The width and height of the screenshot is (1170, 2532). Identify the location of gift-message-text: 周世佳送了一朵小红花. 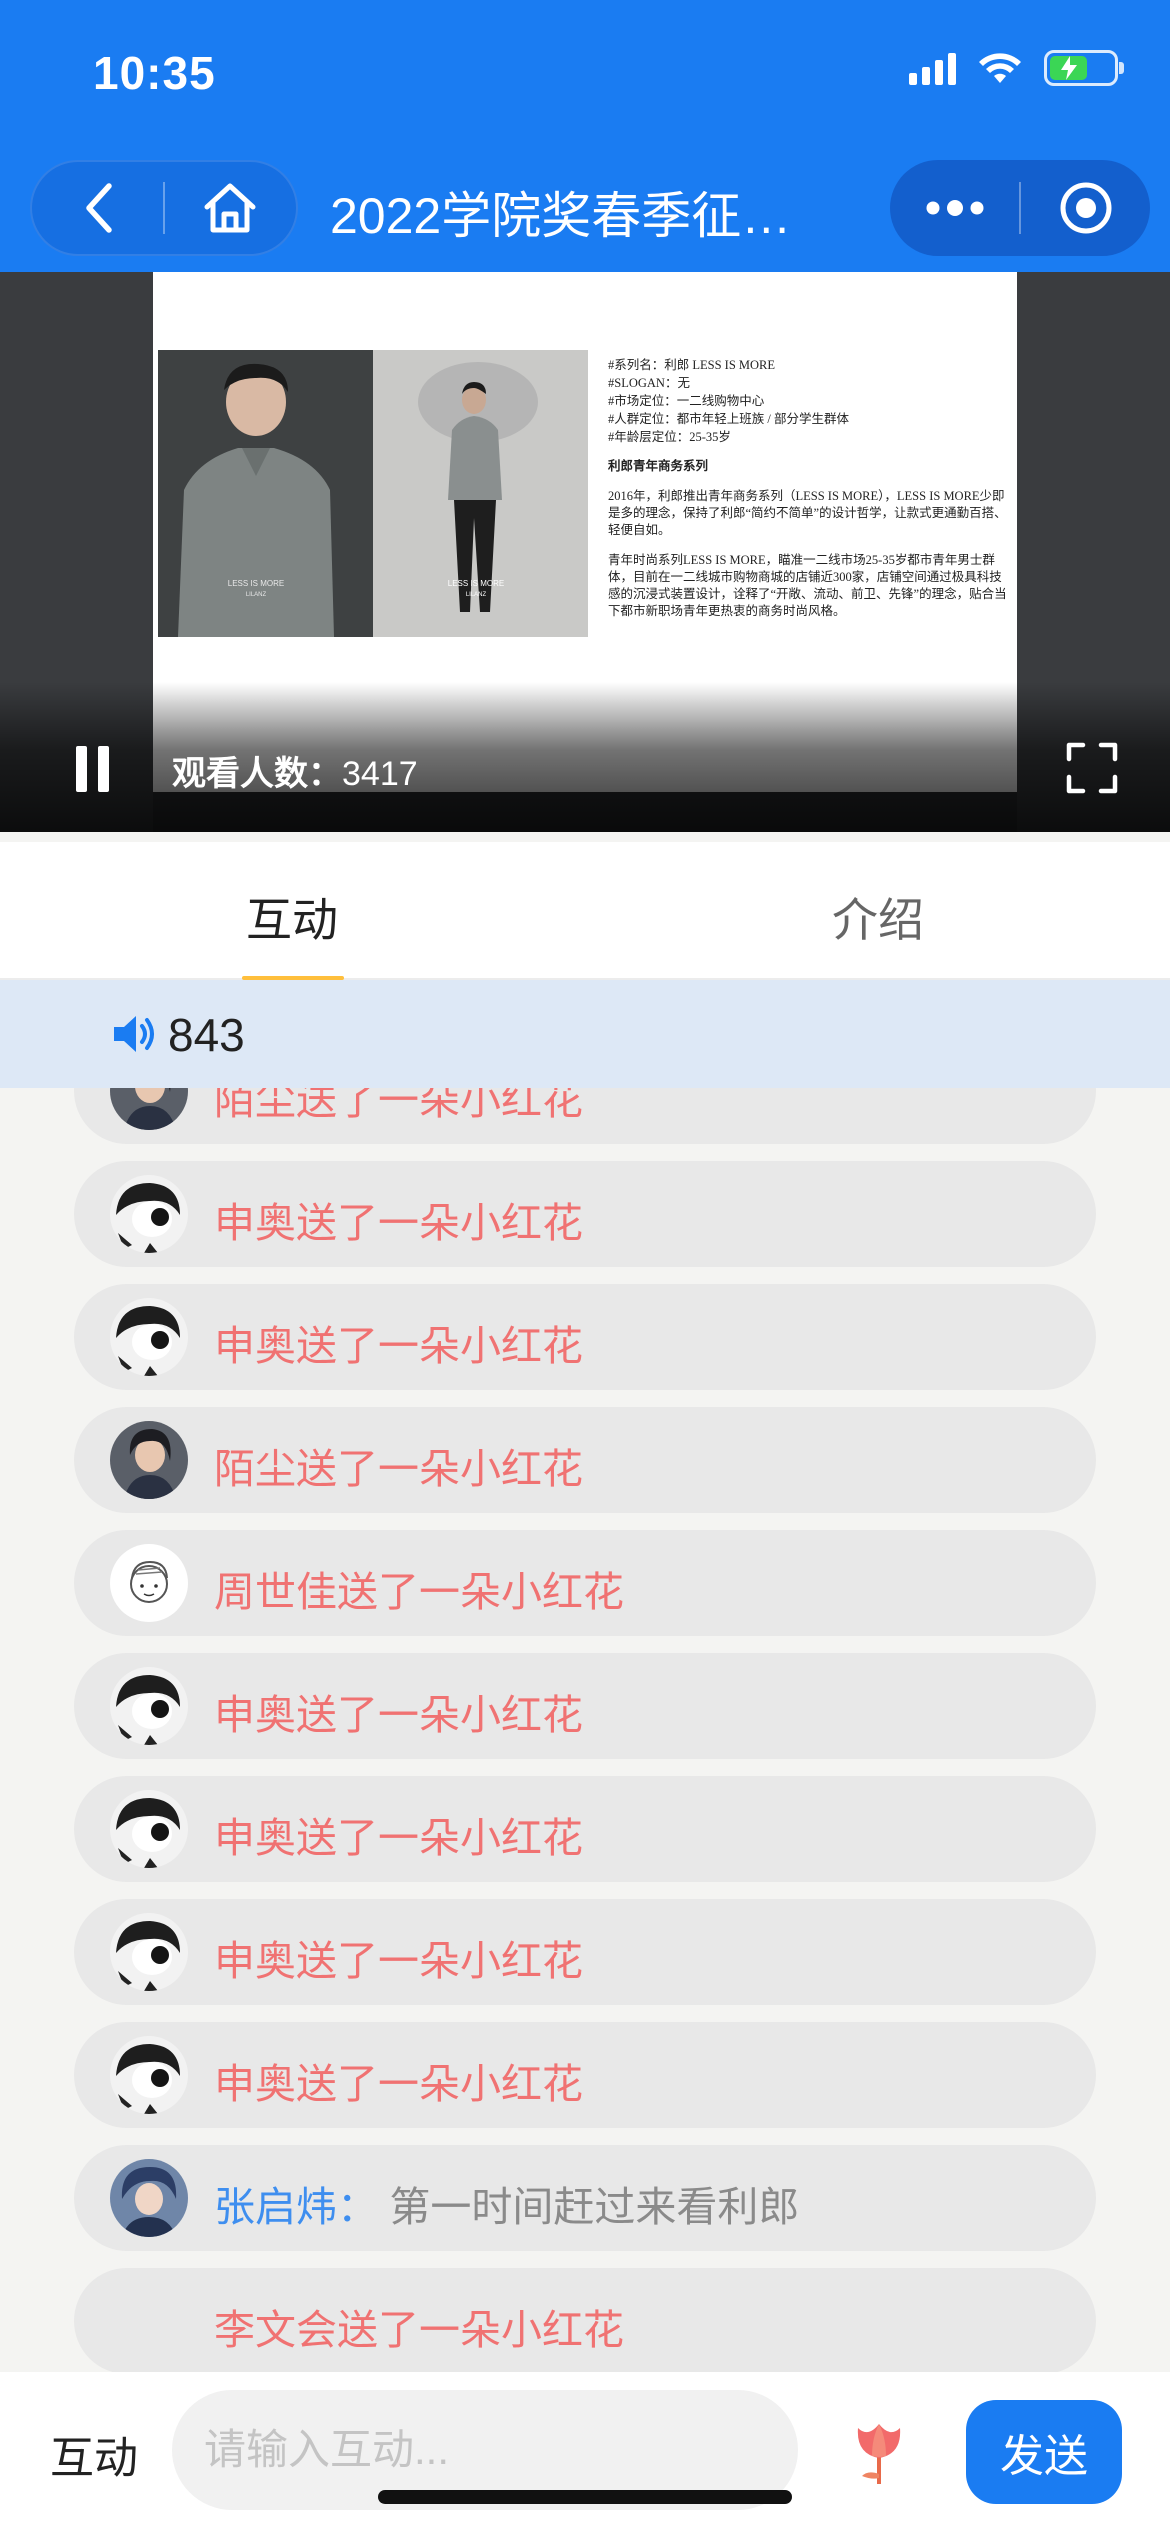
(419, 1592).